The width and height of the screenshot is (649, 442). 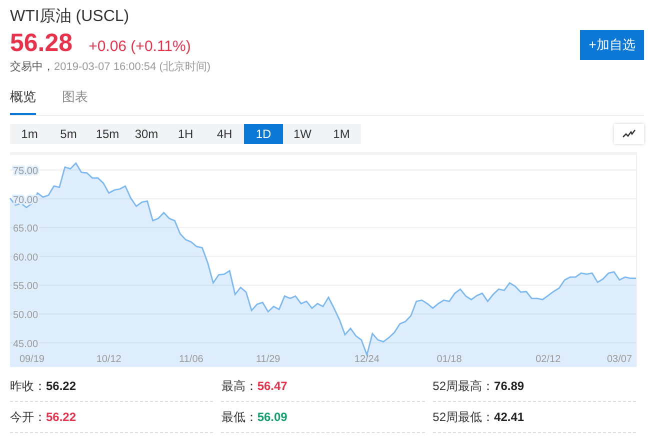 I want to click on x-axis-label: 09/19, so click(x=31, y=359).